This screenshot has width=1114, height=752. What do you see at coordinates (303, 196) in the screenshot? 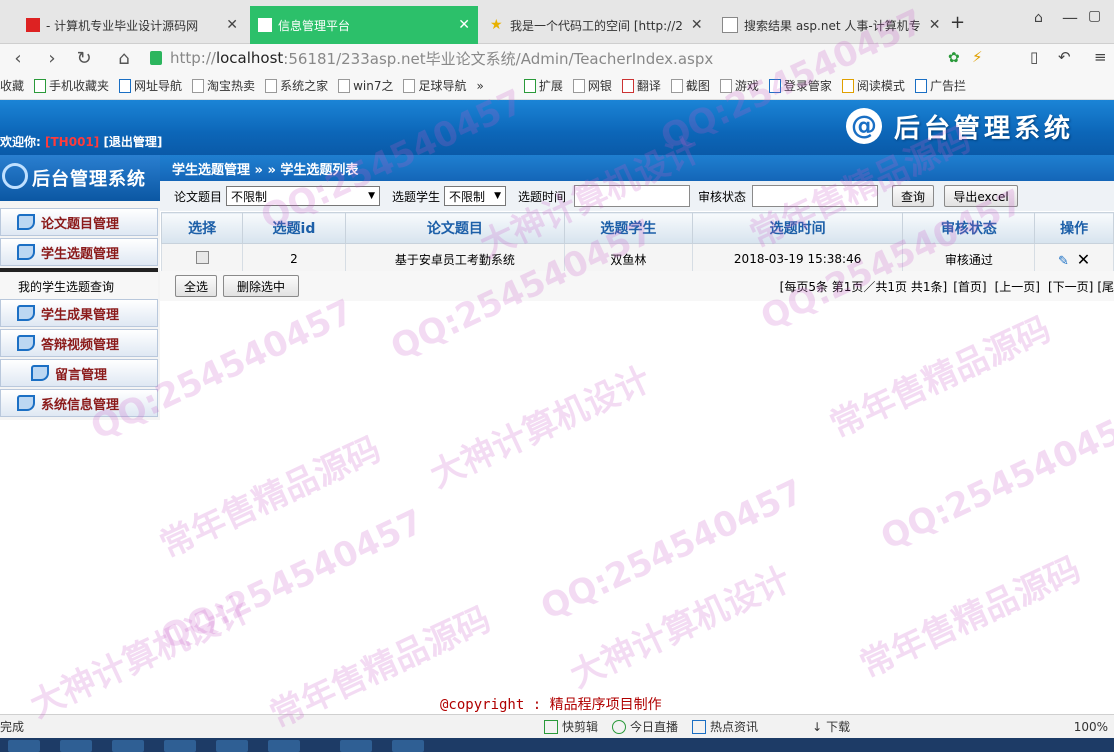
I see `topic-select: 不限制 ▼` at bounding box center [303, 196].